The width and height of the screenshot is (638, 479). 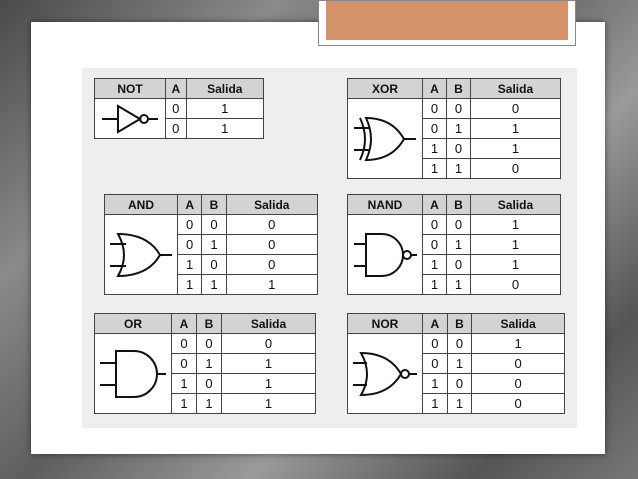 What do you see at coordinates (209, 323) in the screenshot?
I see `or-header-b: B` at bounding box center [209, 323].